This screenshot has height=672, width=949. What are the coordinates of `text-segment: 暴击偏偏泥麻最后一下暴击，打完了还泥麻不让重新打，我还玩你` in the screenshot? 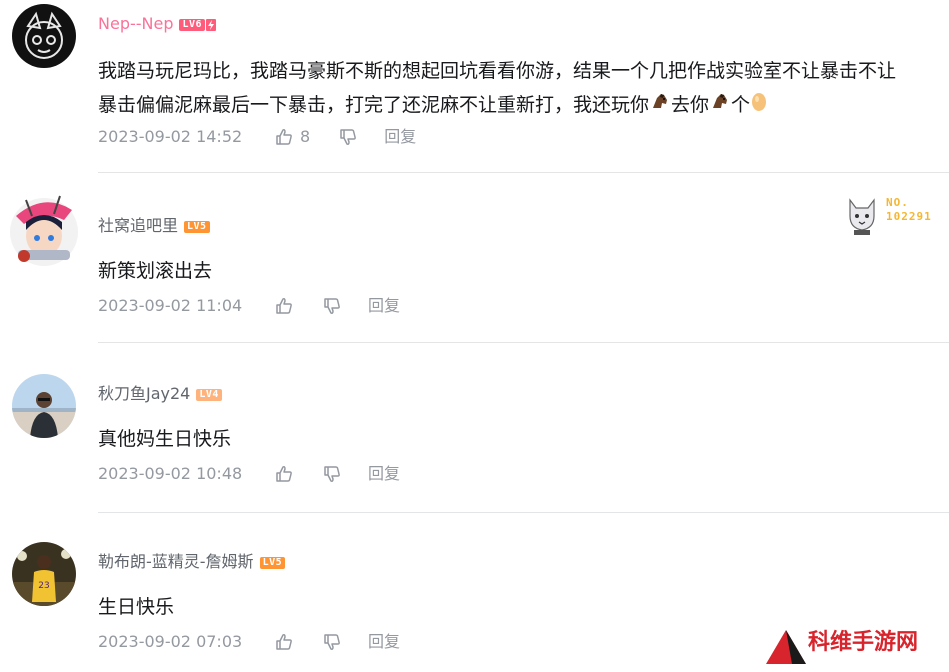 It's located at (374, 105).